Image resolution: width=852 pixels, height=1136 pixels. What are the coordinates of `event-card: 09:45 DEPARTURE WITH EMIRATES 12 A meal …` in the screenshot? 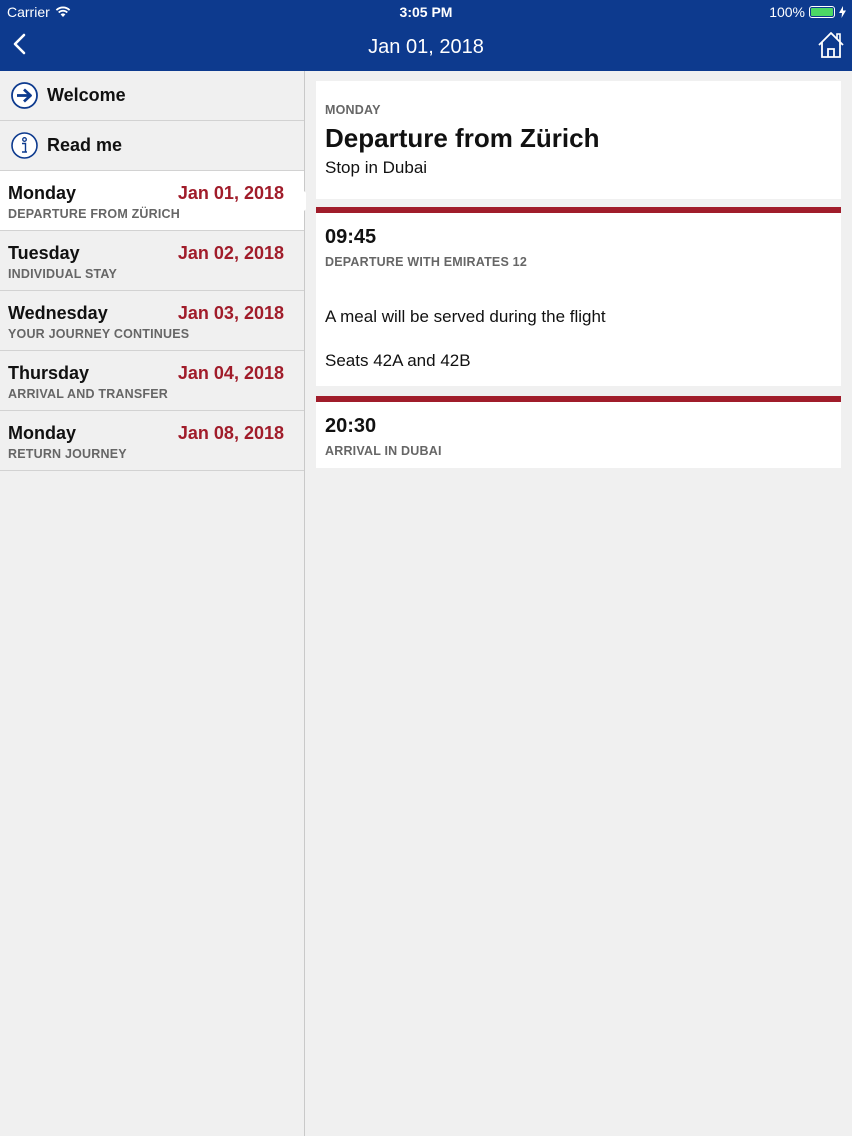 It's located at (578, 296).